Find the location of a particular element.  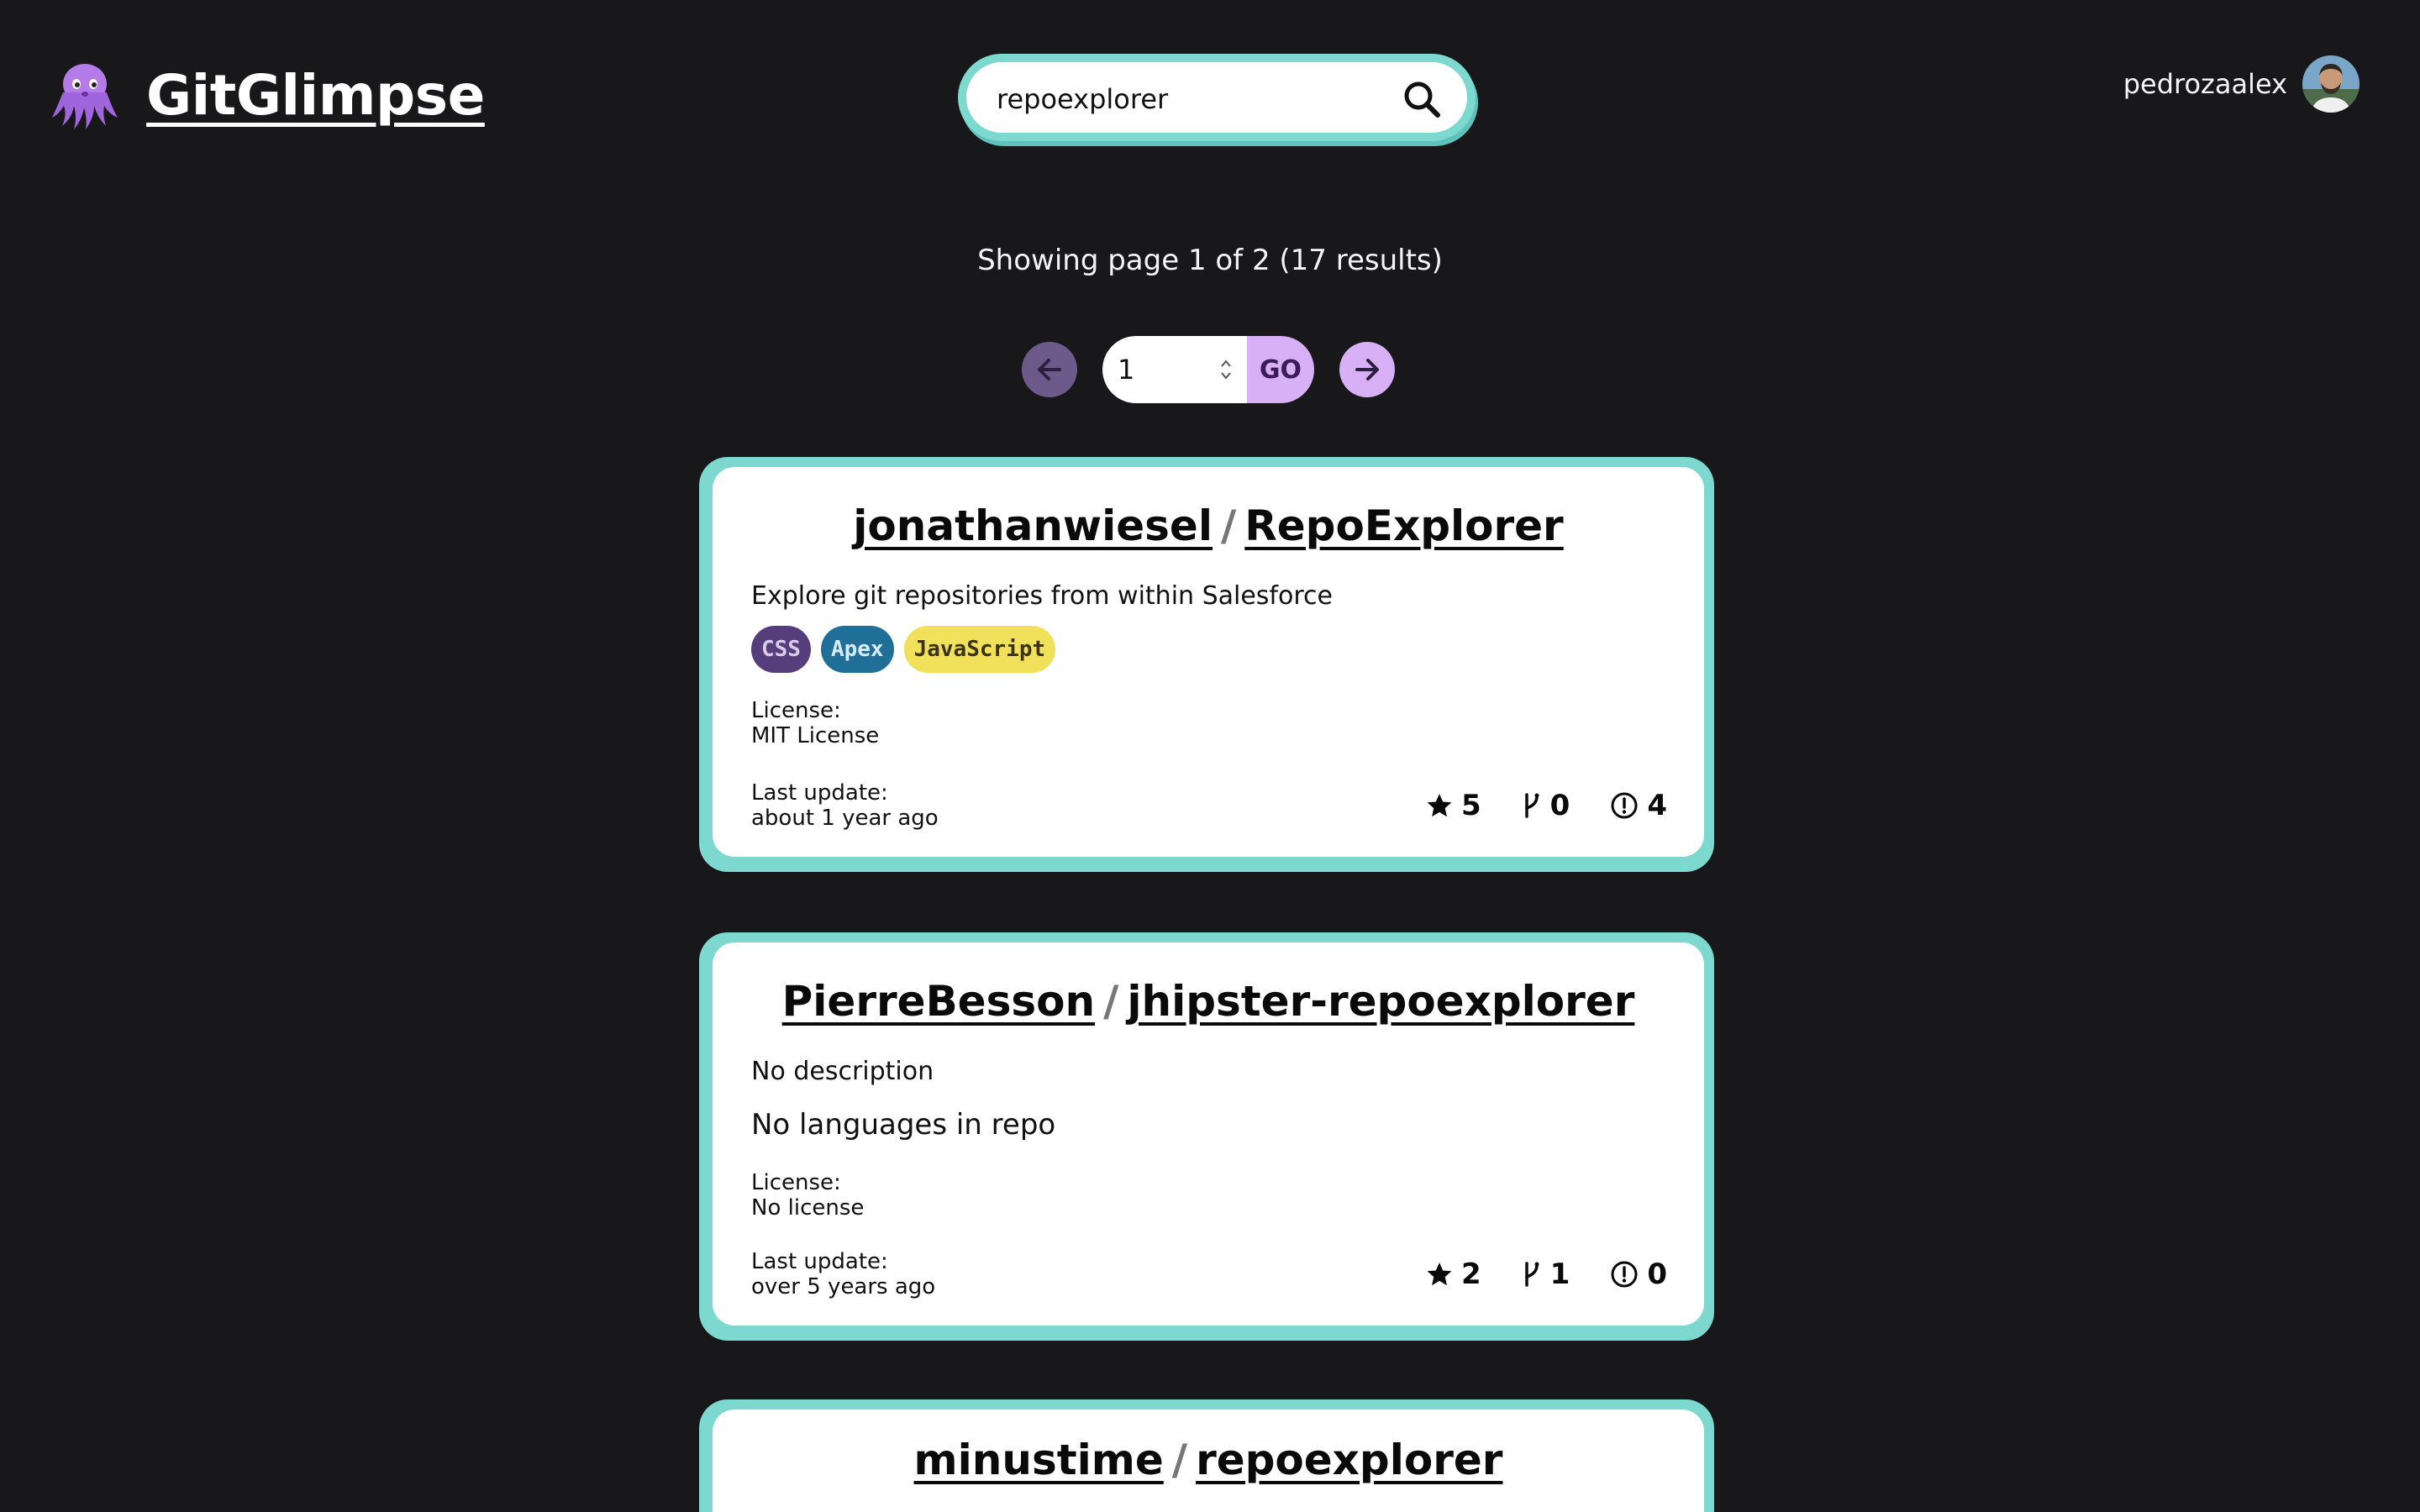

forks-stat: 0 is located at coordinates (1546, 805).